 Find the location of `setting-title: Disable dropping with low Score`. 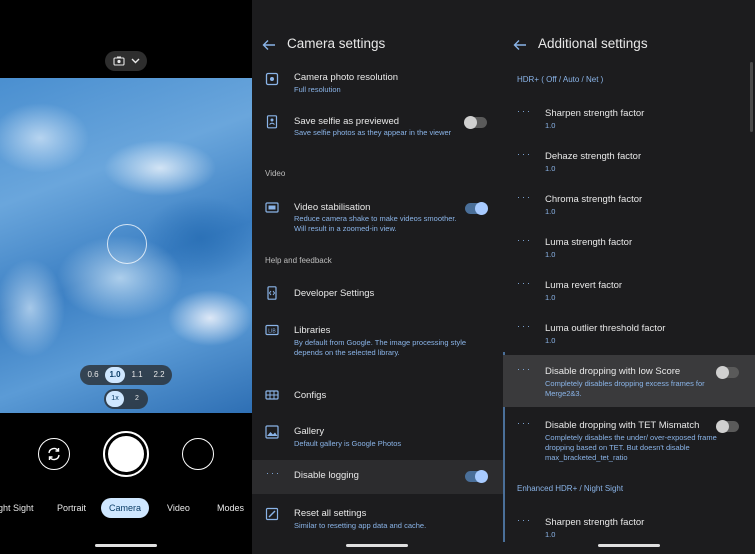

setting-title: Disable dropping with low Score is located at coordinates (613, 371).